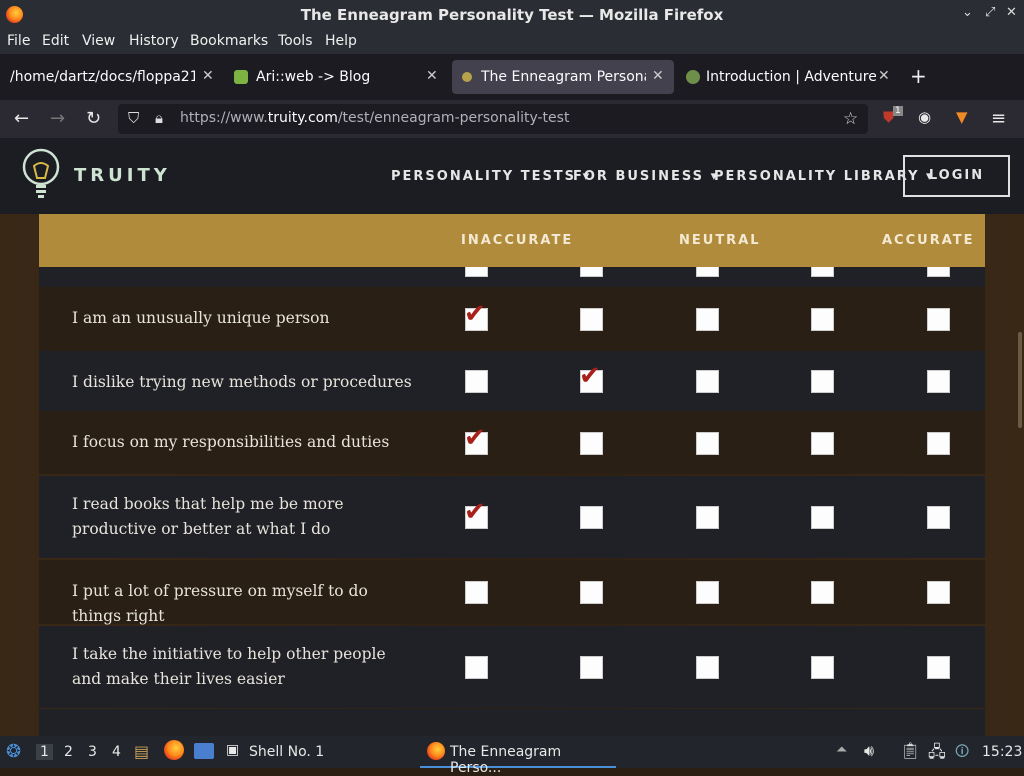 This screenshot has width=1024, height=776. Describe the element at coordinates (201, 318) in the screenshot. I see `question-text: I am an unusually unique person` at that location.